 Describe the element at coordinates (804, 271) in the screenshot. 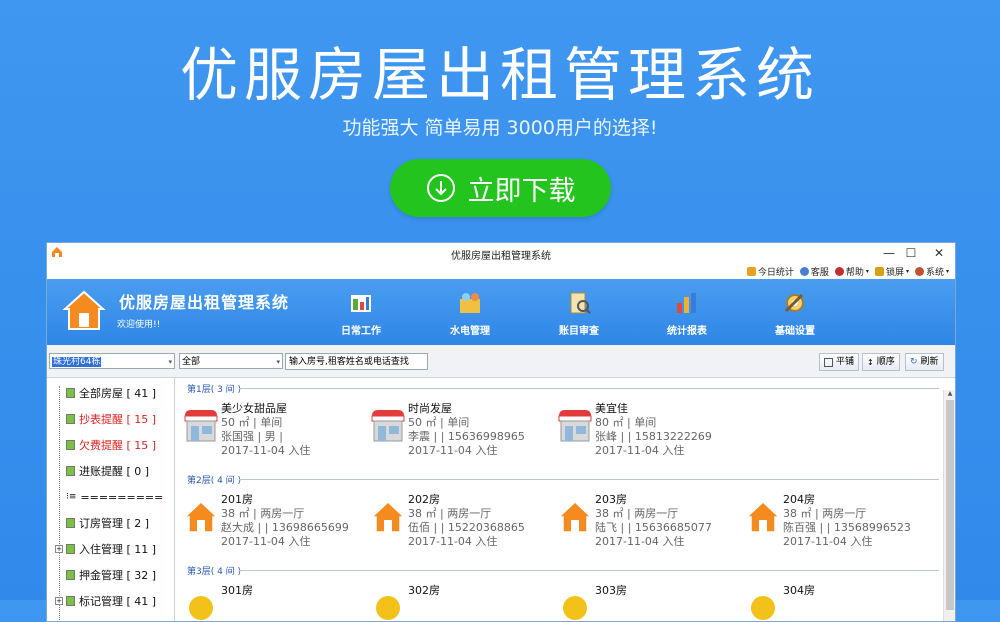

I see `support-icon` at that location.